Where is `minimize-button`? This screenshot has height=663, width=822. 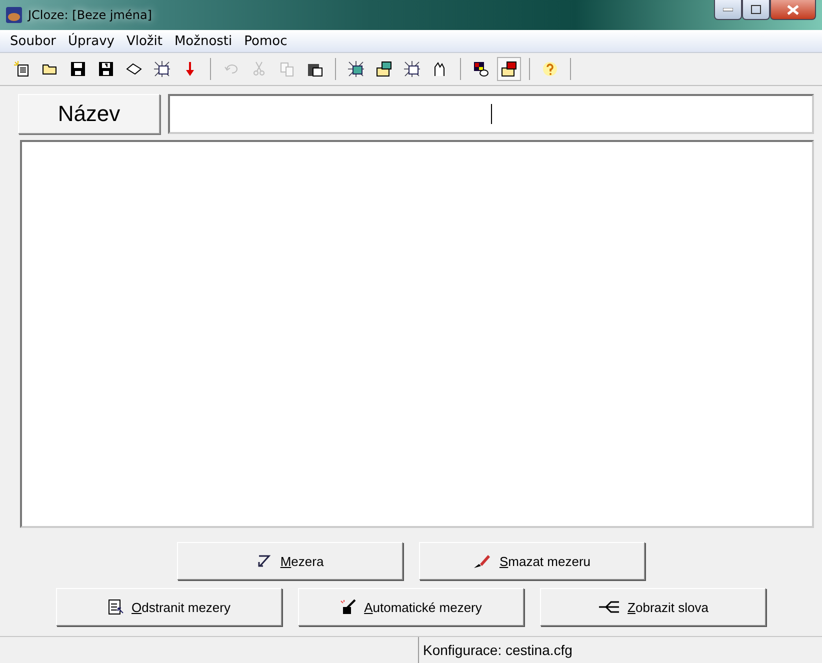 minimize-button is located at coordinates (728, 10).